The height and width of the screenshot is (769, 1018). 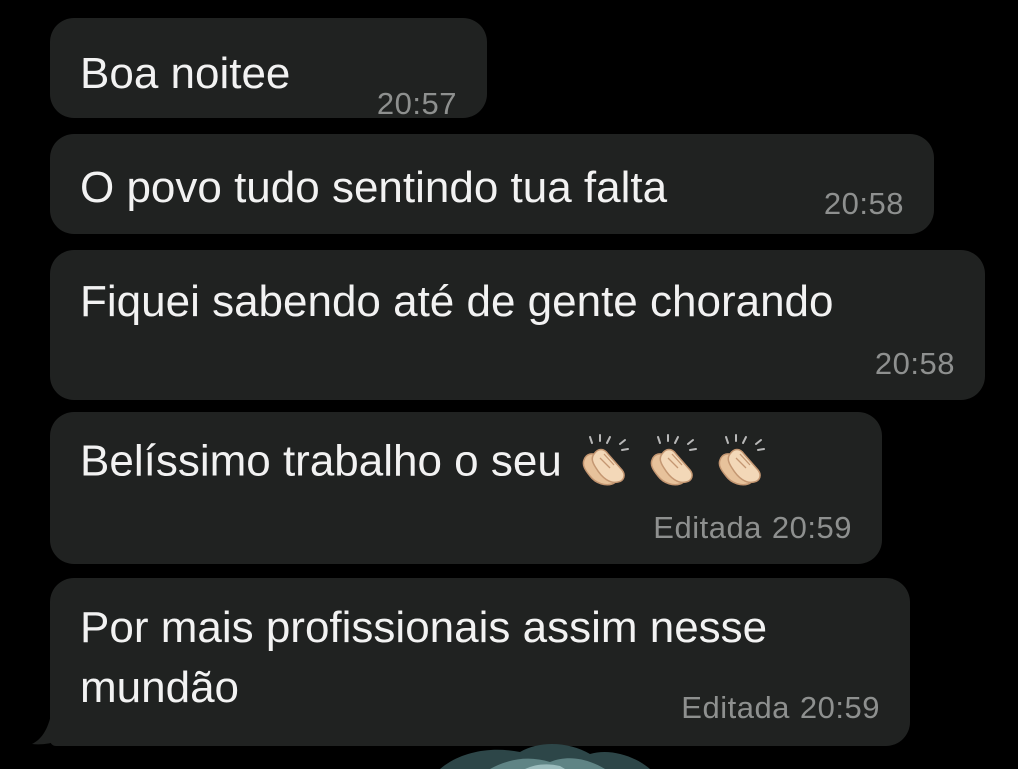 What do you see at coordinates (545, 756) in the screenshot?
I see `wallpaper-fish-art` at bounding box center [545, 756].